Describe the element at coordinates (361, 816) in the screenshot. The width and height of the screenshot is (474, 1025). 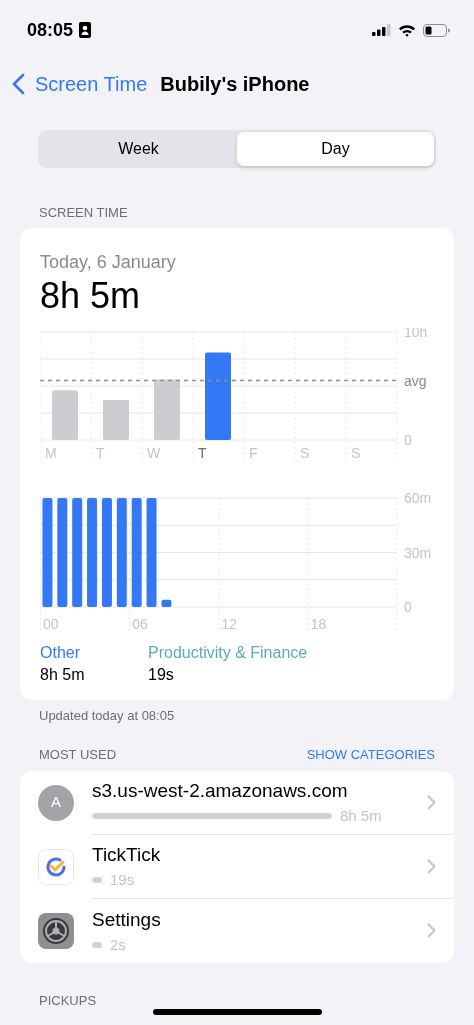
I see `usage-time: 8h 5m` at that location.